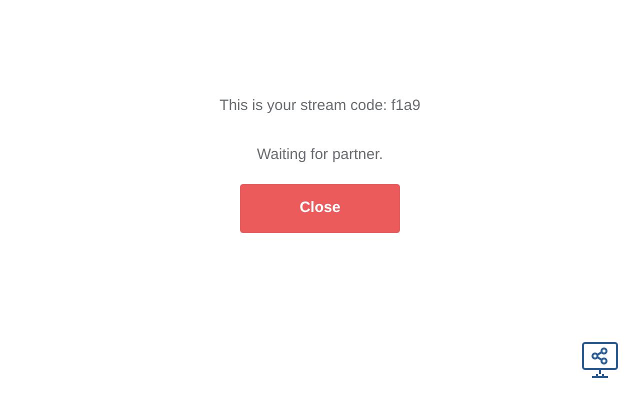 This screenshot has height=400, width=640. What do you see at coordinates (320, 106) in the screenshot?
I see `stream-code-text: This is your stream code: f1a9` at bounding box center [320, 106].